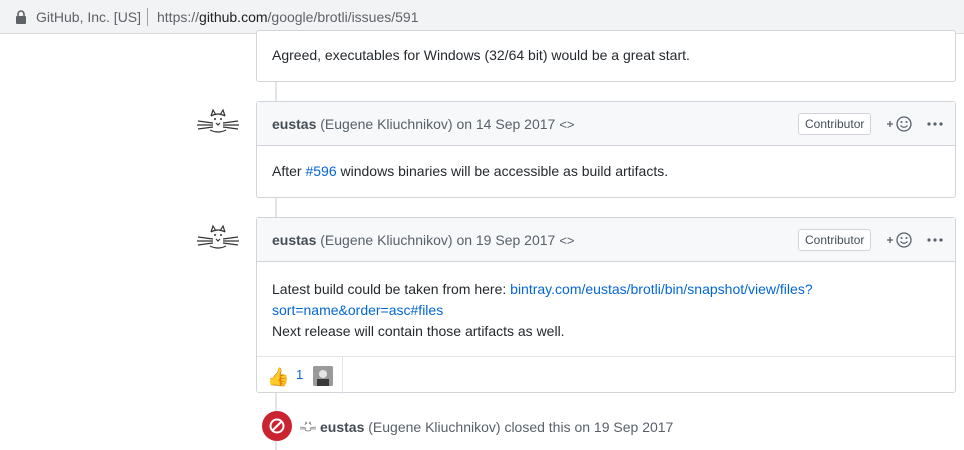 This screenshot has width=964, height=450. What do you see at coordinates (434, 427) in the screenshot?
I see `event-full-name: (Eugene Kliuchnikov)` at bounding box center [434, 427].